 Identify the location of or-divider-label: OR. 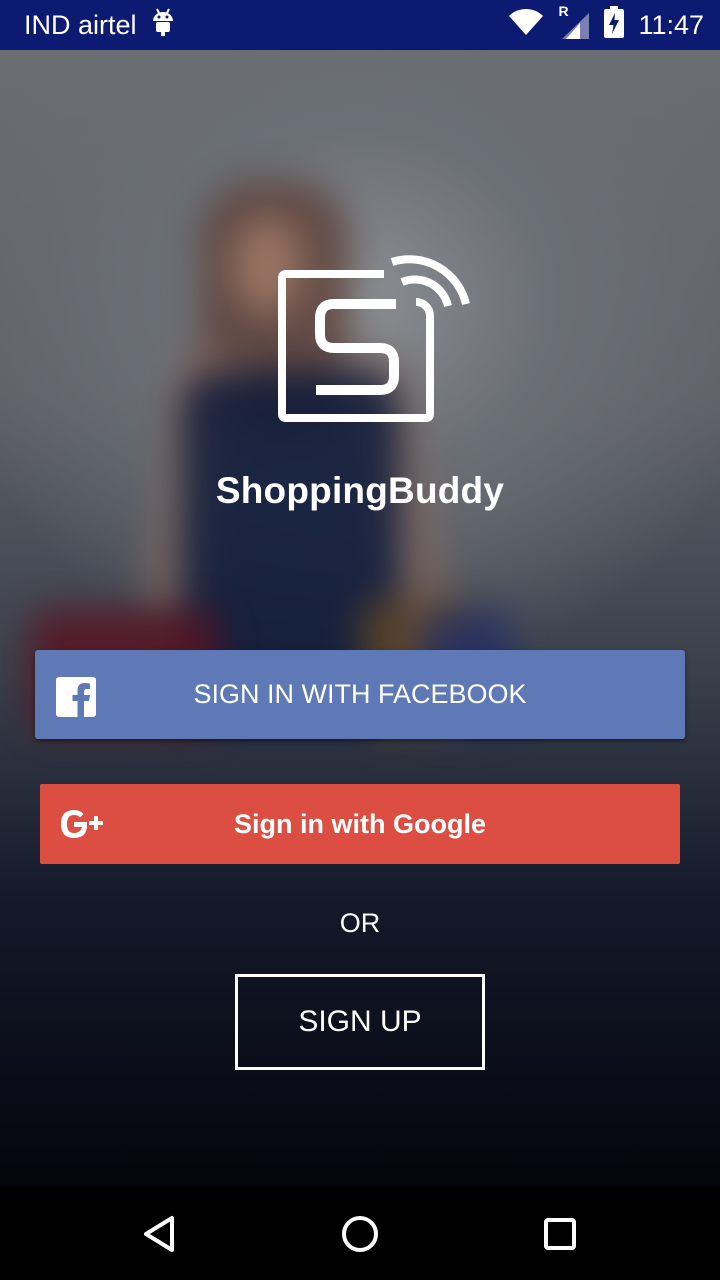
(360, 923).